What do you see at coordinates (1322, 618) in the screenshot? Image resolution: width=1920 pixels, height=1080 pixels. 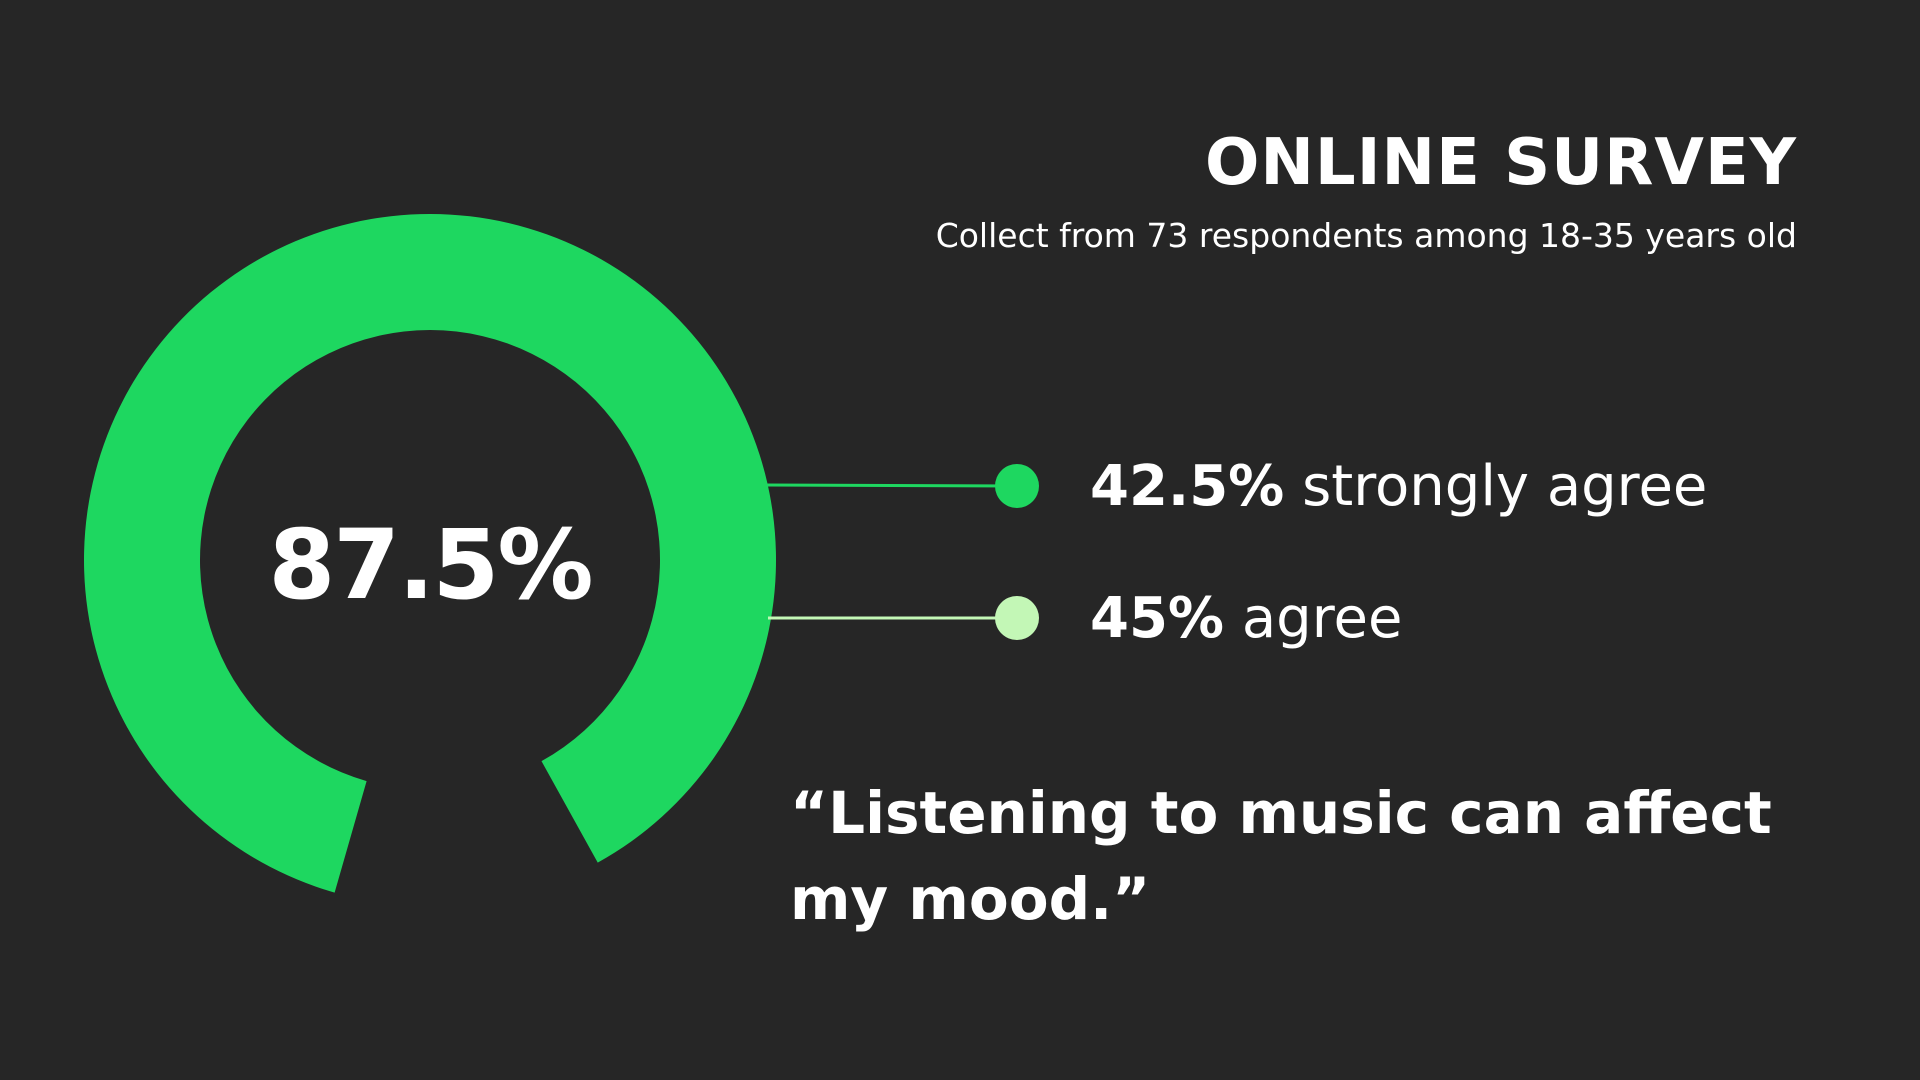 I see `legend-label: agree` at bounding box center [1322, 618].